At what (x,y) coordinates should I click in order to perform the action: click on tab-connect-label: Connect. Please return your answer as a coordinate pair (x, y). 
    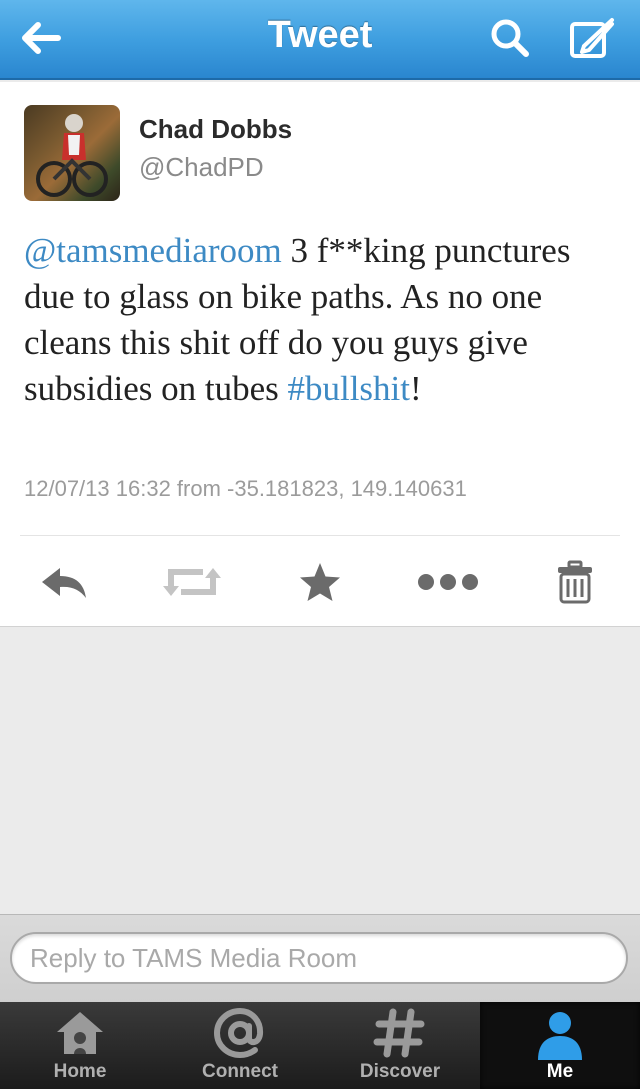
    Looking at the image, I should click on (240, 1071).